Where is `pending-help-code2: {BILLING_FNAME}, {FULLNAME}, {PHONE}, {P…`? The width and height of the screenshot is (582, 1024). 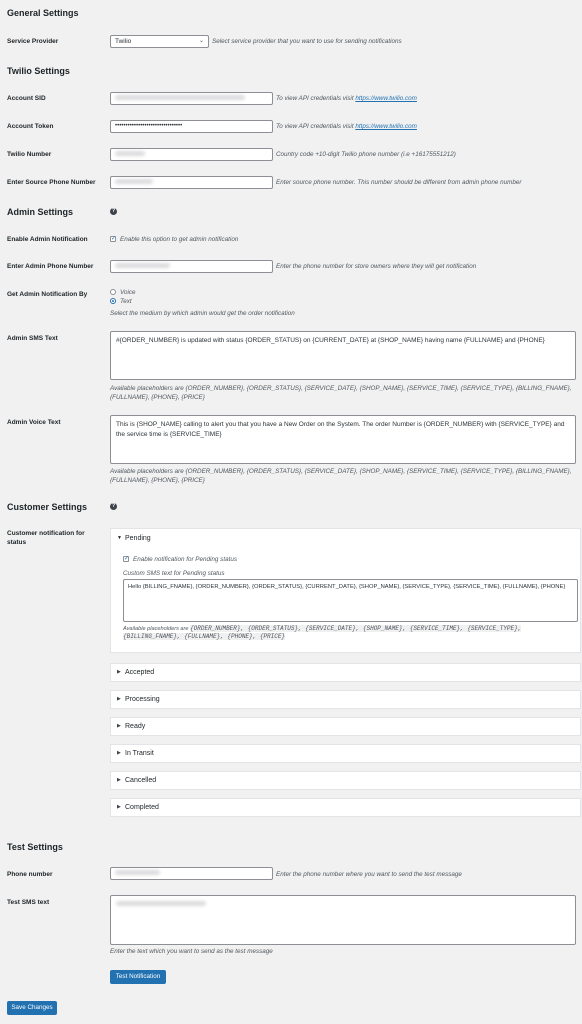 pending-help-code2: {BILLING_FNAME}, {FULLNAME}, {PHONE}, {P… is located at coordinates (204, 636).